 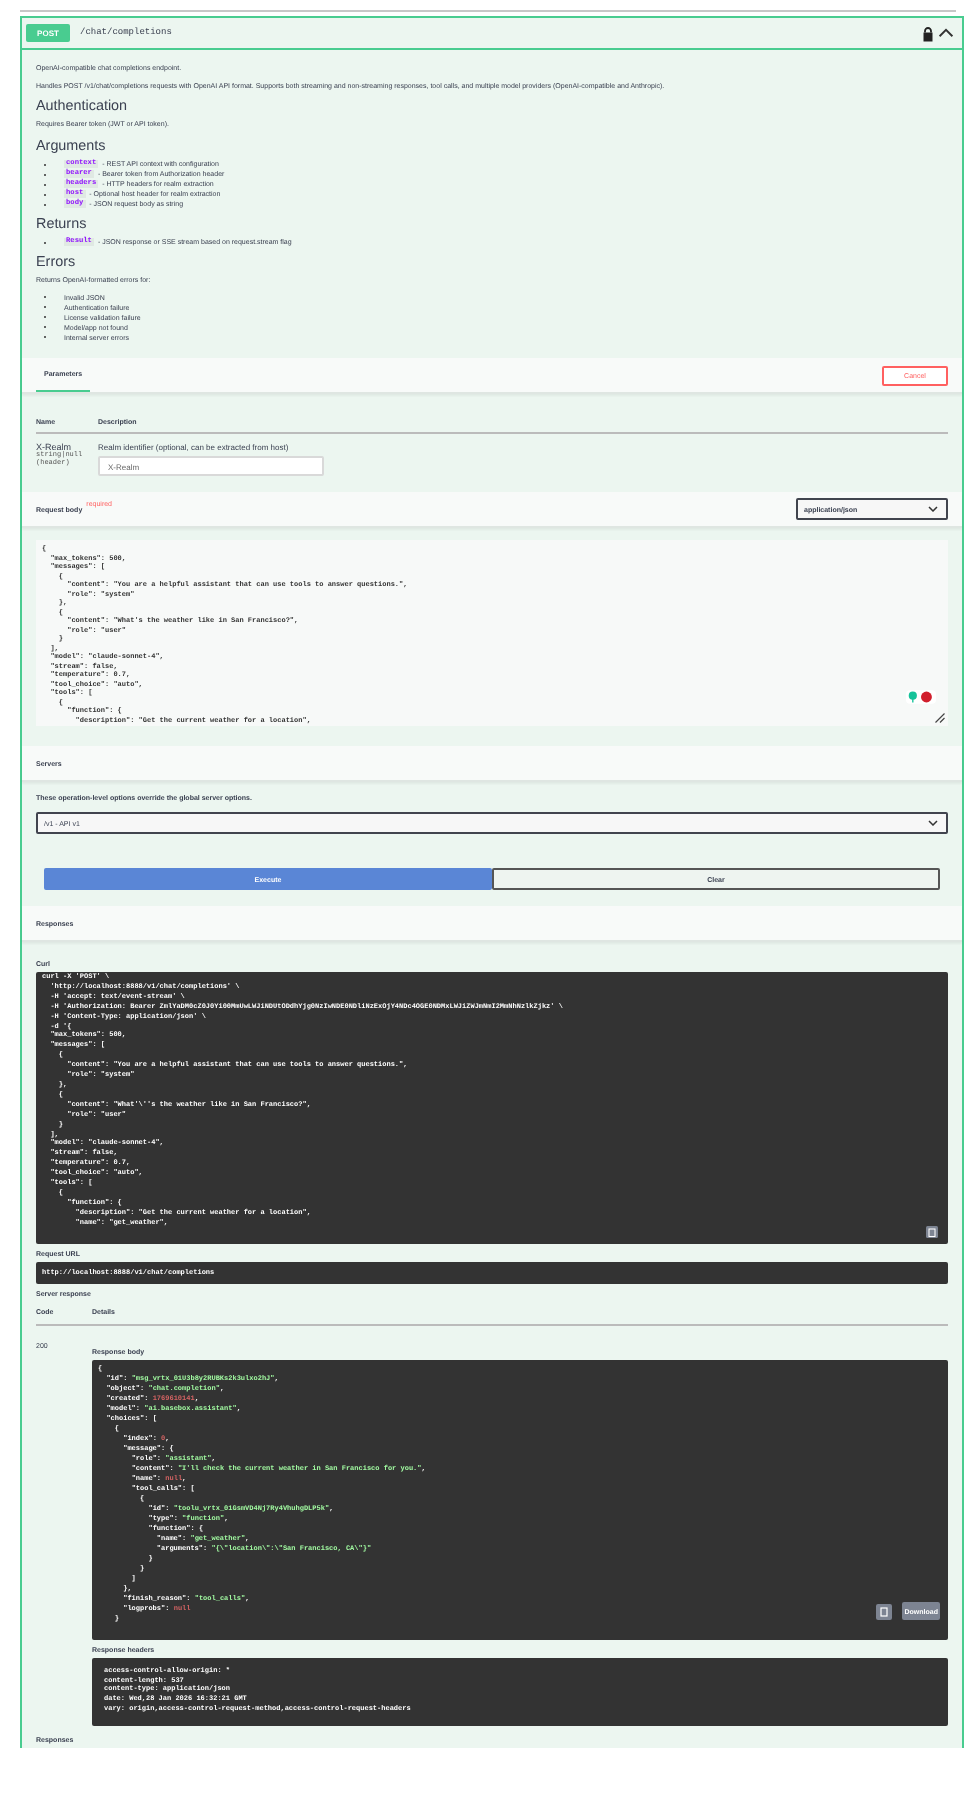 I want to click on extension-icons, so click(x=921, y=697).